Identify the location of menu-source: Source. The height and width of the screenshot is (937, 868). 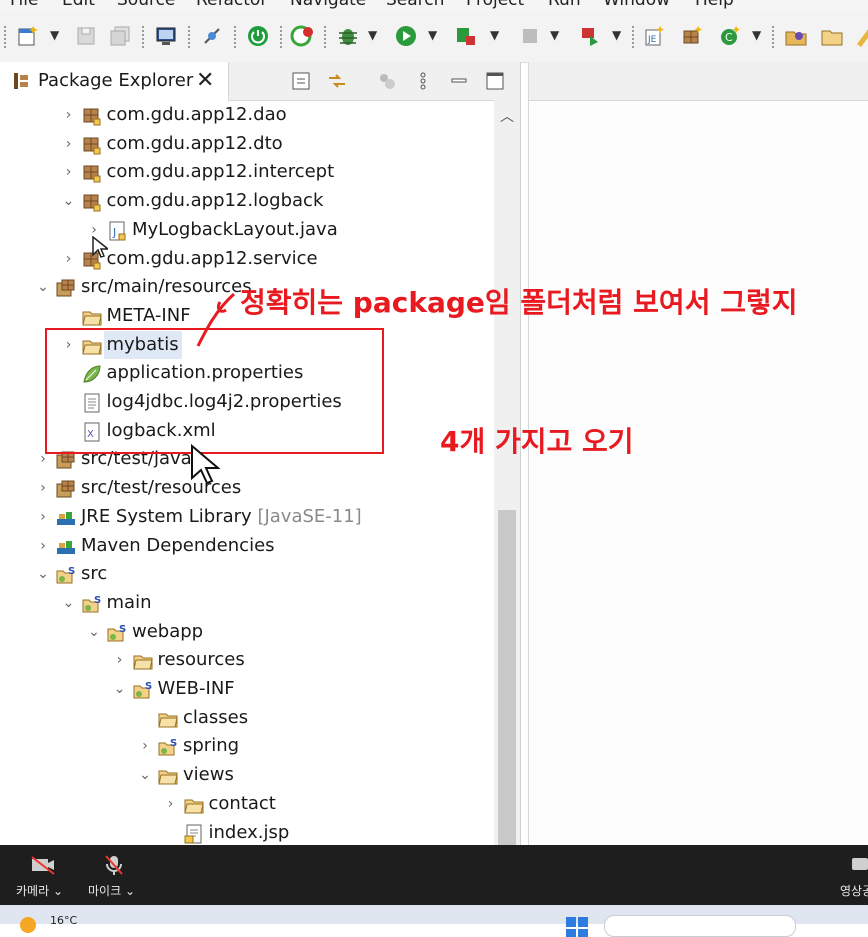
(146, 5).